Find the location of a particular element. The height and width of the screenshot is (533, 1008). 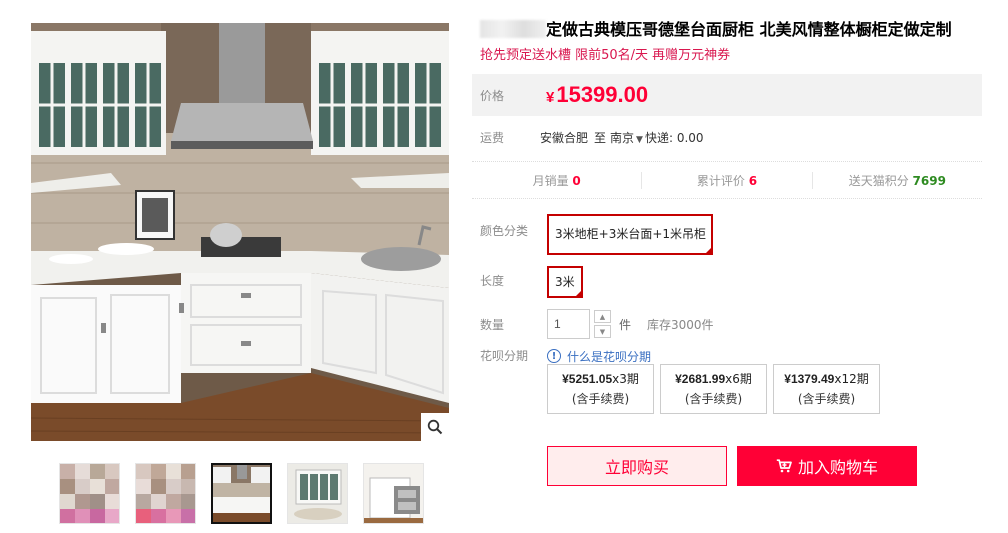

quantity-stepper: ▲ ▼ is located at coordinates (602, 324).